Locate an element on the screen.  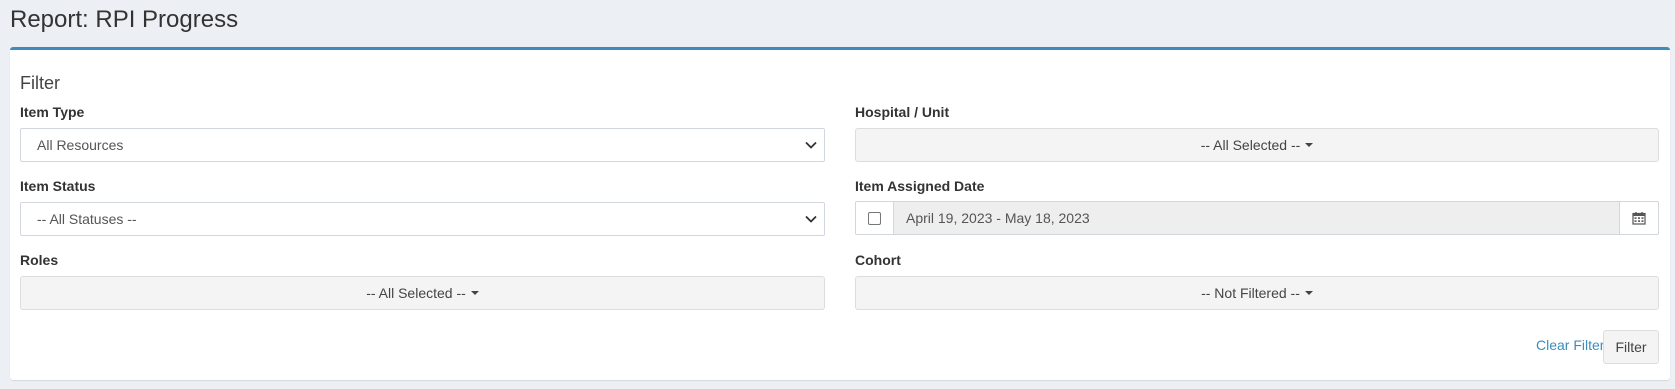
item-assigned-date-label: Item Assigned Date is located at coordinates (920, 186).